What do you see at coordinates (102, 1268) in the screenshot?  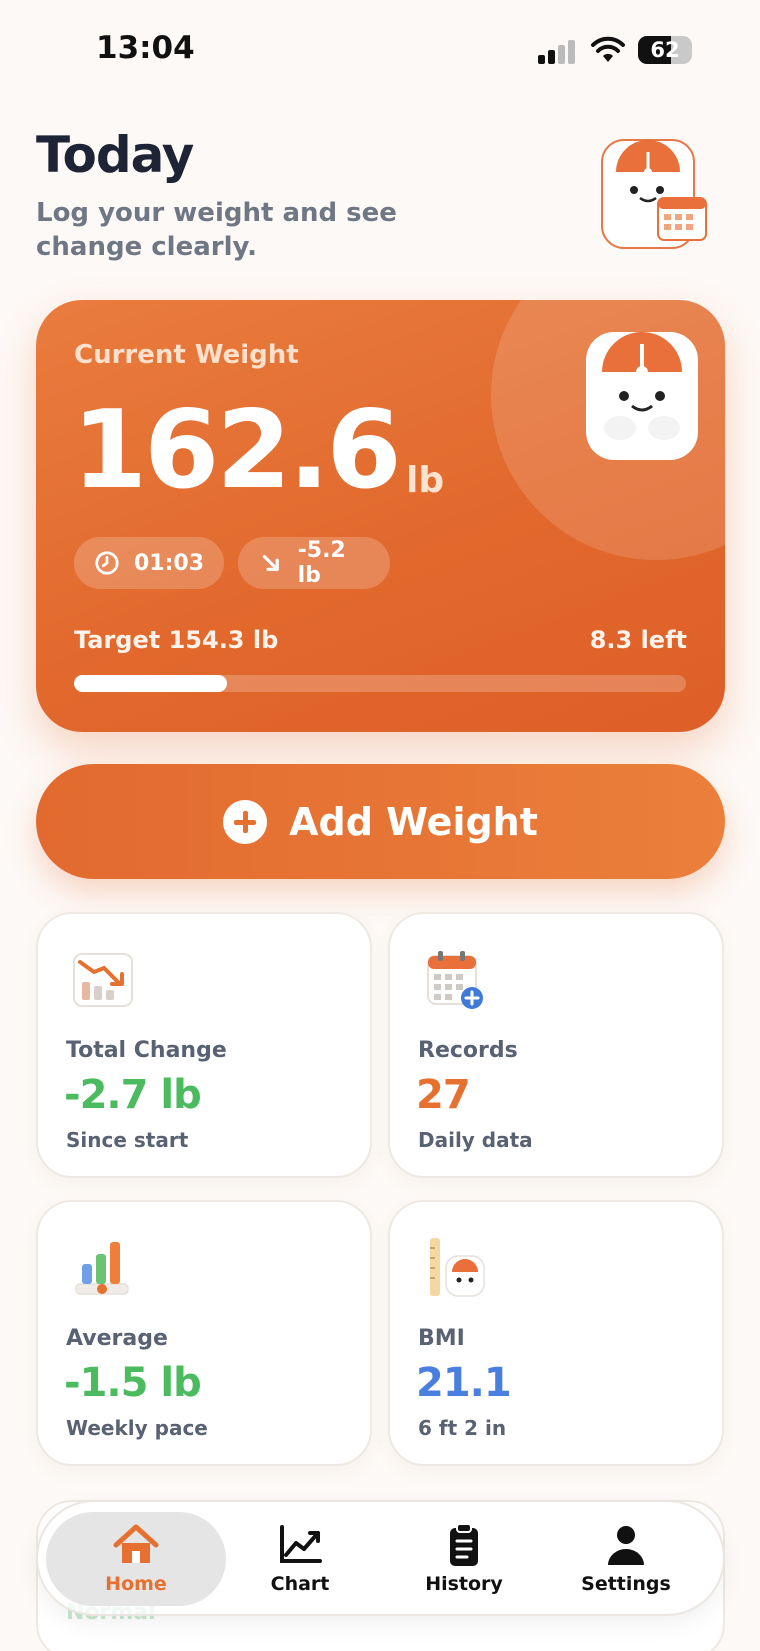 I see `bar-chart-icon` at bounding box center [102, 1268].